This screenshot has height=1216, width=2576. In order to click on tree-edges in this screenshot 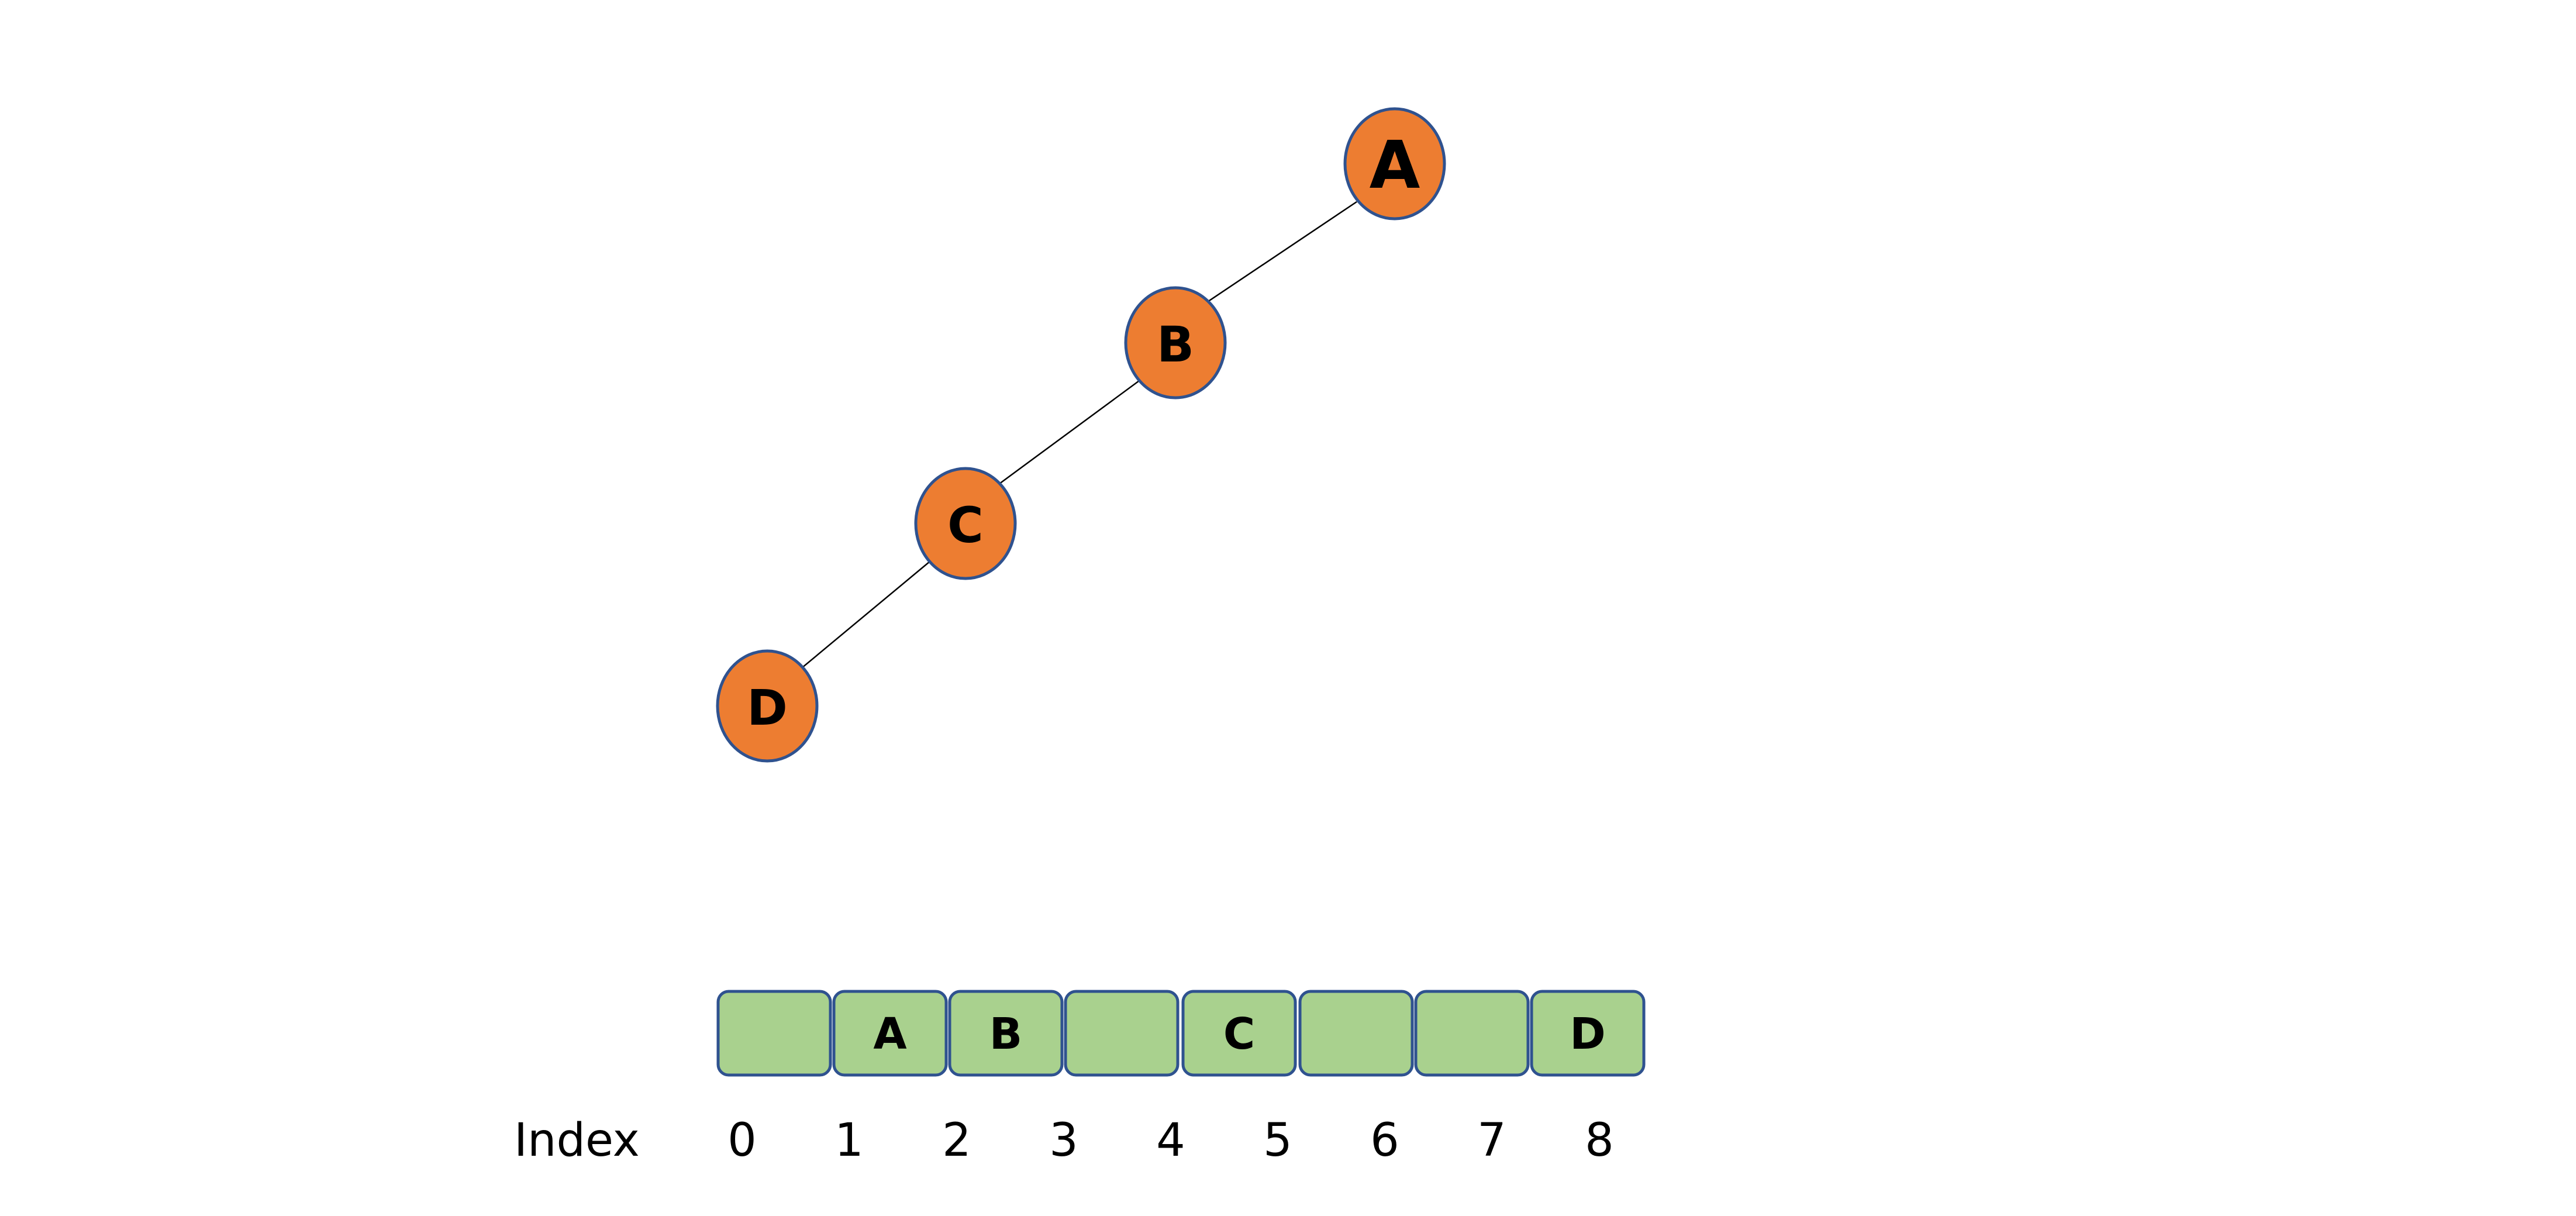, I will do `click(1078, 436)`.